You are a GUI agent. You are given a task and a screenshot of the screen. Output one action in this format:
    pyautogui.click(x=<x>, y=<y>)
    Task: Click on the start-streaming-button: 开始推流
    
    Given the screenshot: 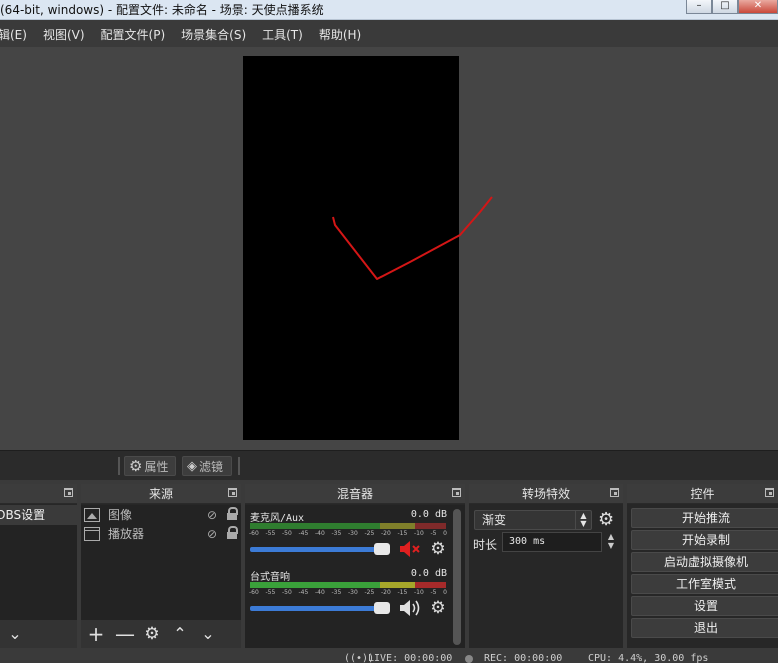 What is the action you would take?
    pyautogui.click(x=704, y=518)
    